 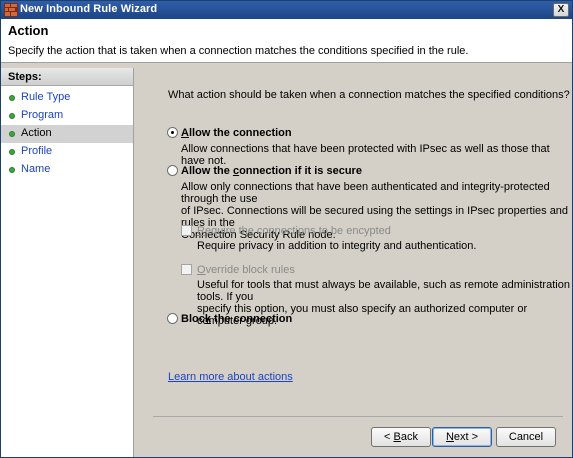 I want to click on override-block-label: Override block rules, so click(x=246, y=270).